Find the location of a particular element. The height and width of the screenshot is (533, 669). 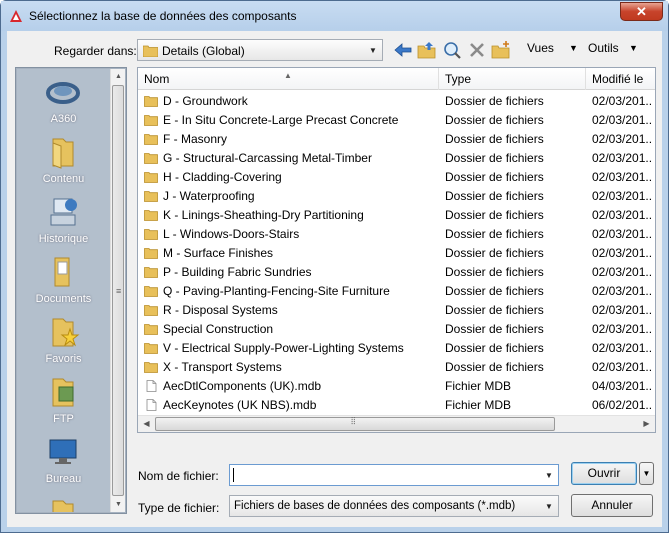

open-button: Ouvrir is located at coordinates (604, 473).